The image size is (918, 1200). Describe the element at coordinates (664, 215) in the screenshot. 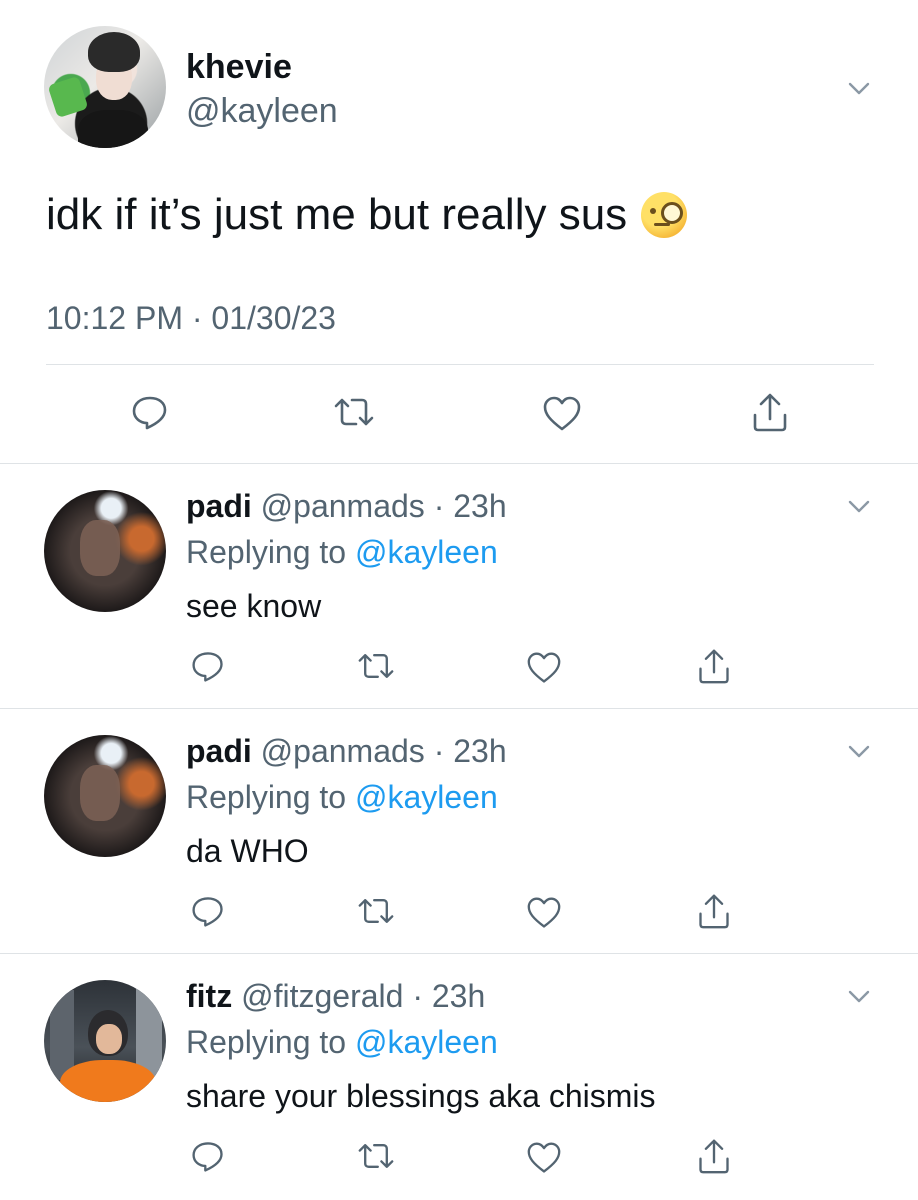

I see `face-with-monocle-icon` at that location.